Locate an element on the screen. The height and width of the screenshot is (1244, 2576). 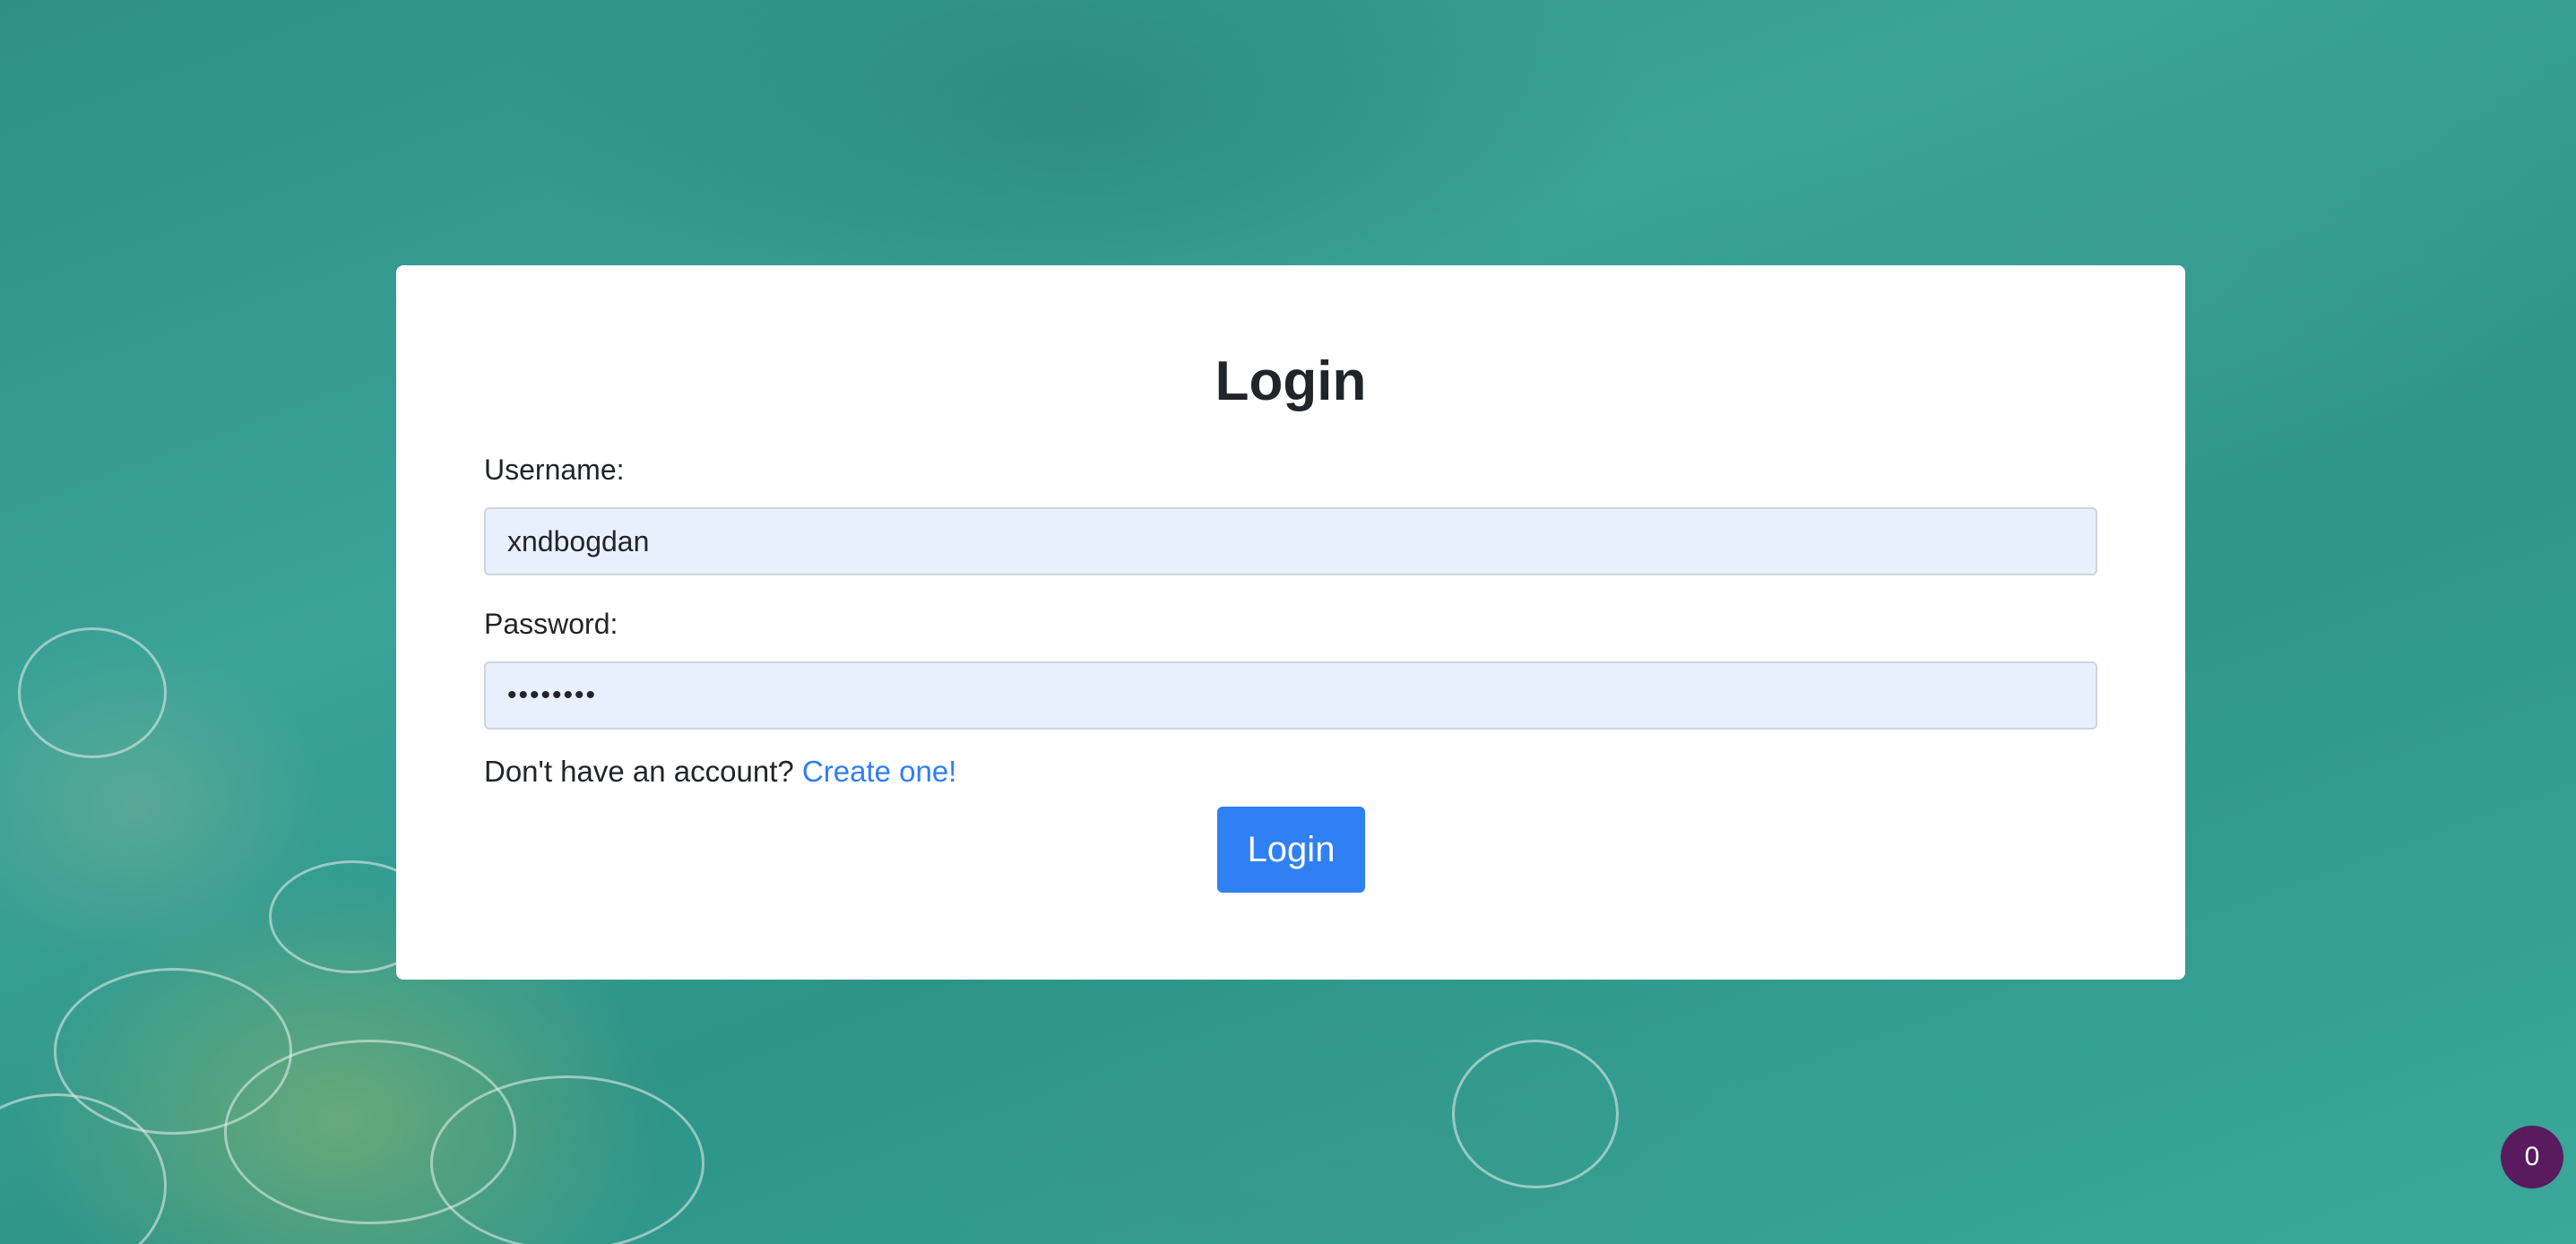
username-label: Username: is located at coordinates (554, 470).